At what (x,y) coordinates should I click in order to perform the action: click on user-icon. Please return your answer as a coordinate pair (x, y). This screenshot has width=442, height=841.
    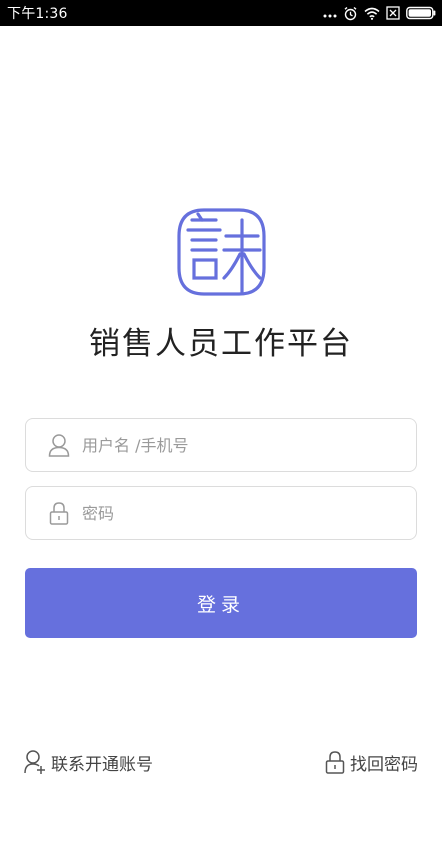
    Looking at the image, I should click on (59, 445).